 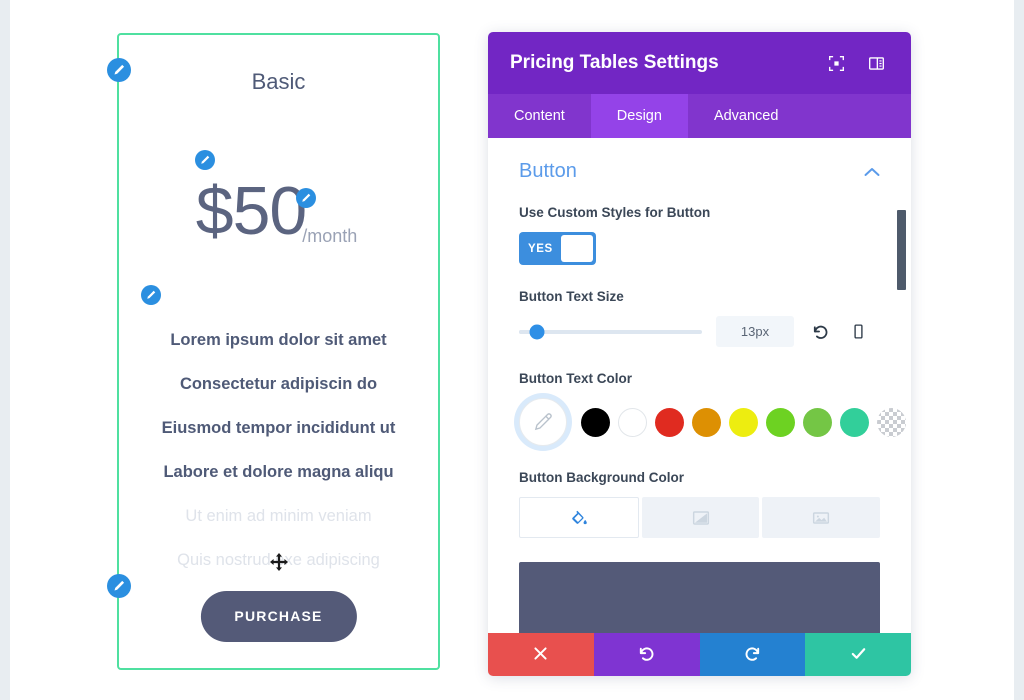 I want to click on button-text-size-input: 13px, so click(x=755, y=331).